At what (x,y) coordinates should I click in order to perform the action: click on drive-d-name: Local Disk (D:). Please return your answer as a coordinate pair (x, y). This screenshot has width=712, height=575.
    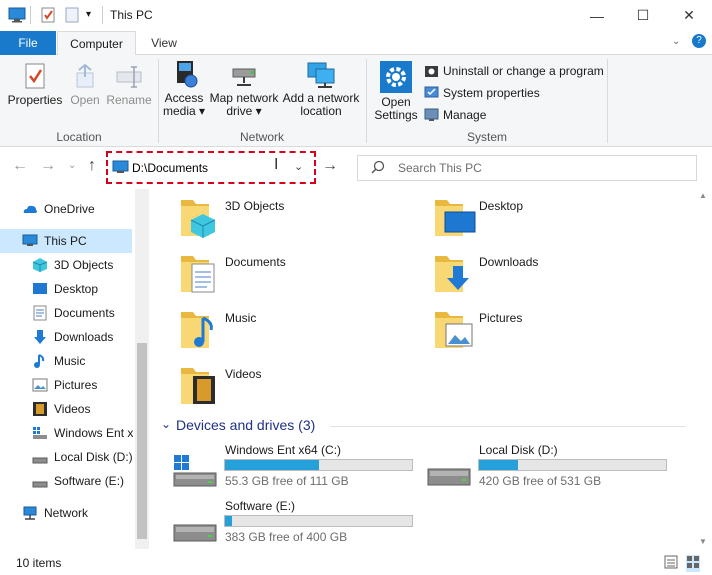
    Looking at the image, I should click on (518, 450).